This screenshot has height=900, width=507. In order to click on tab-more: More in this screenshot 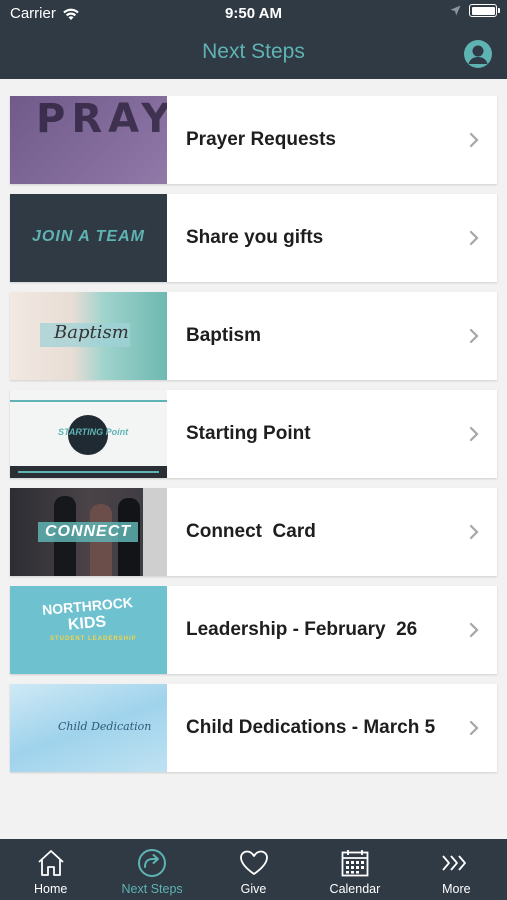, I will do `click(456, 869)`.